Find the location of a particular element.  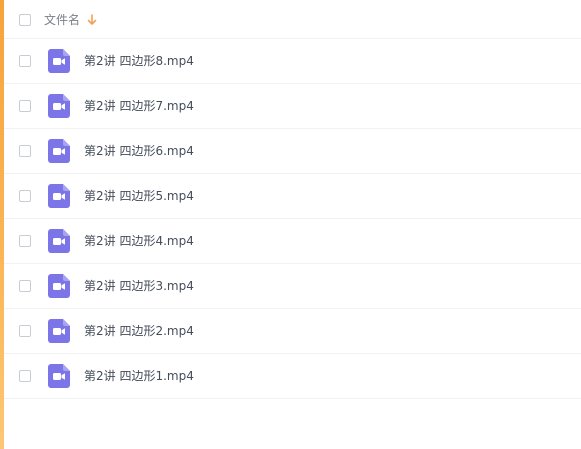

file-name: 第2讲 四边形6.mp4 is located at coordinates (139, 151).